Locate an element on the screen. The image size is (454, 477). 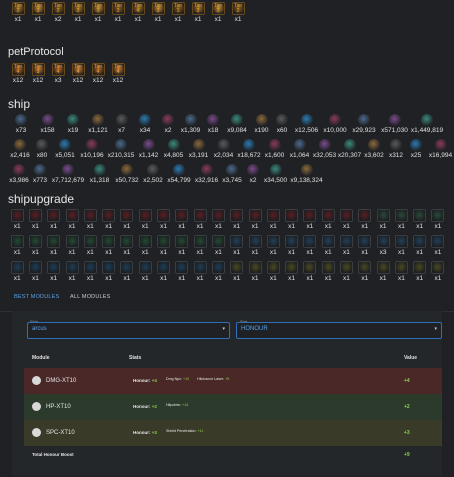
ship-item: x3,602 is located at coordinates (374, 147).